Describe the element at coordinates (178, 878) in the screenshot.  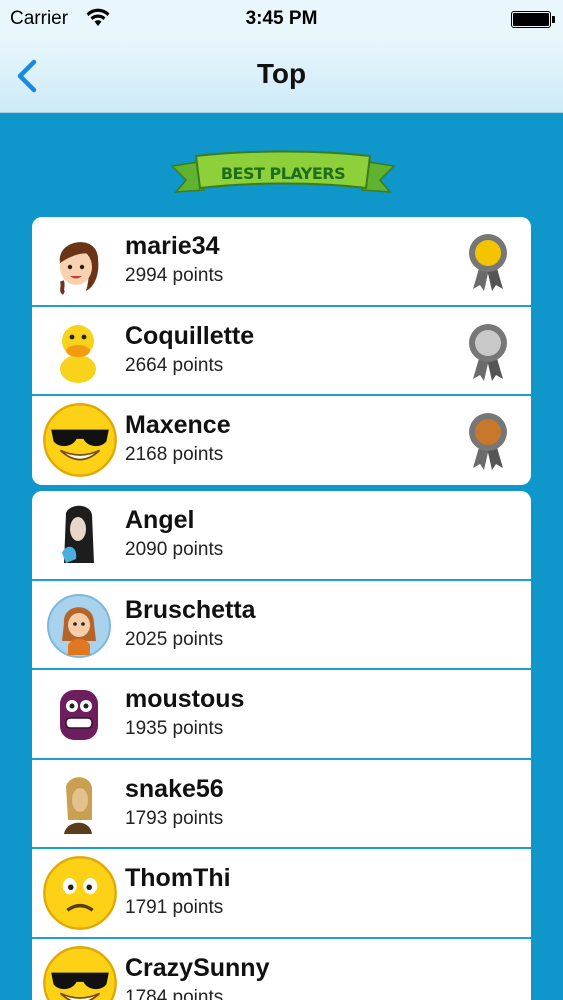
I see `player-name: ThomThi` at that location.